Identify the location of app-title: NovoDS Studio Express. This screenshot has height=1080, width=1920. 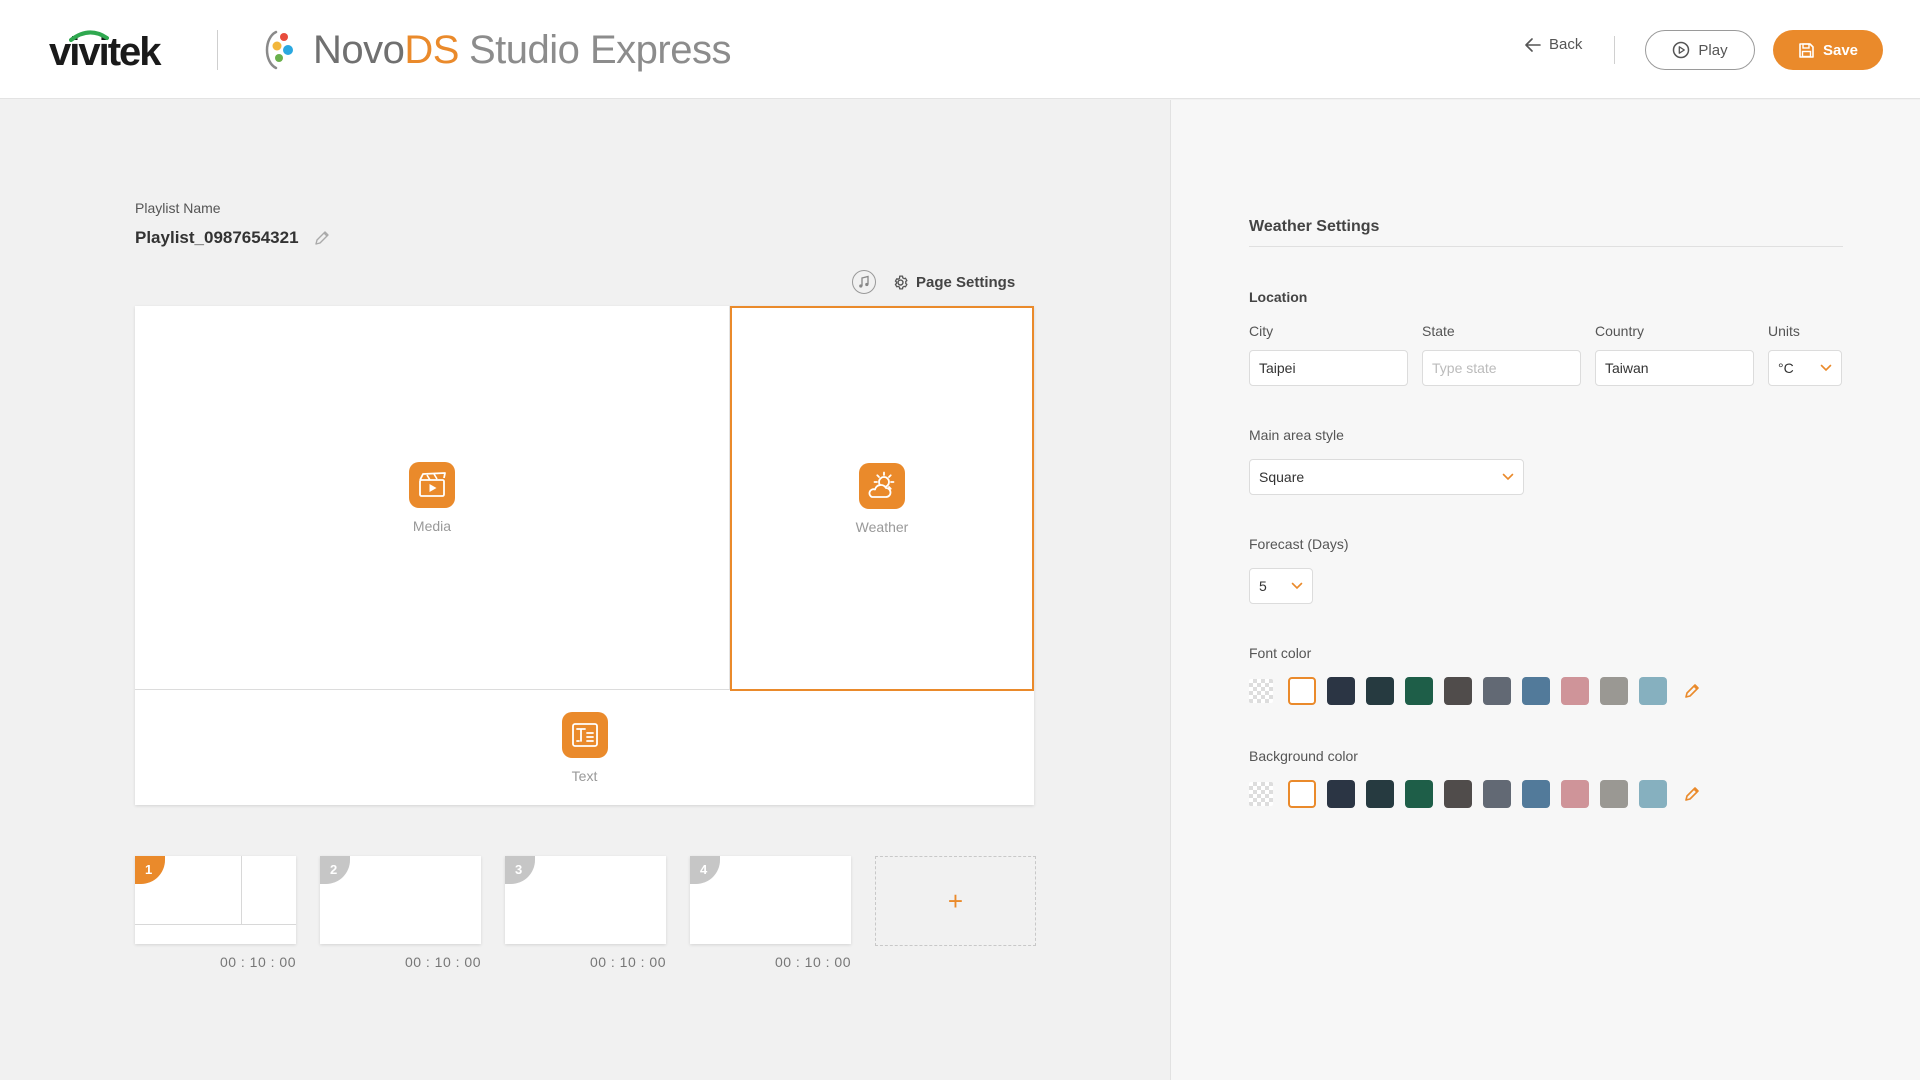
(522, 50).